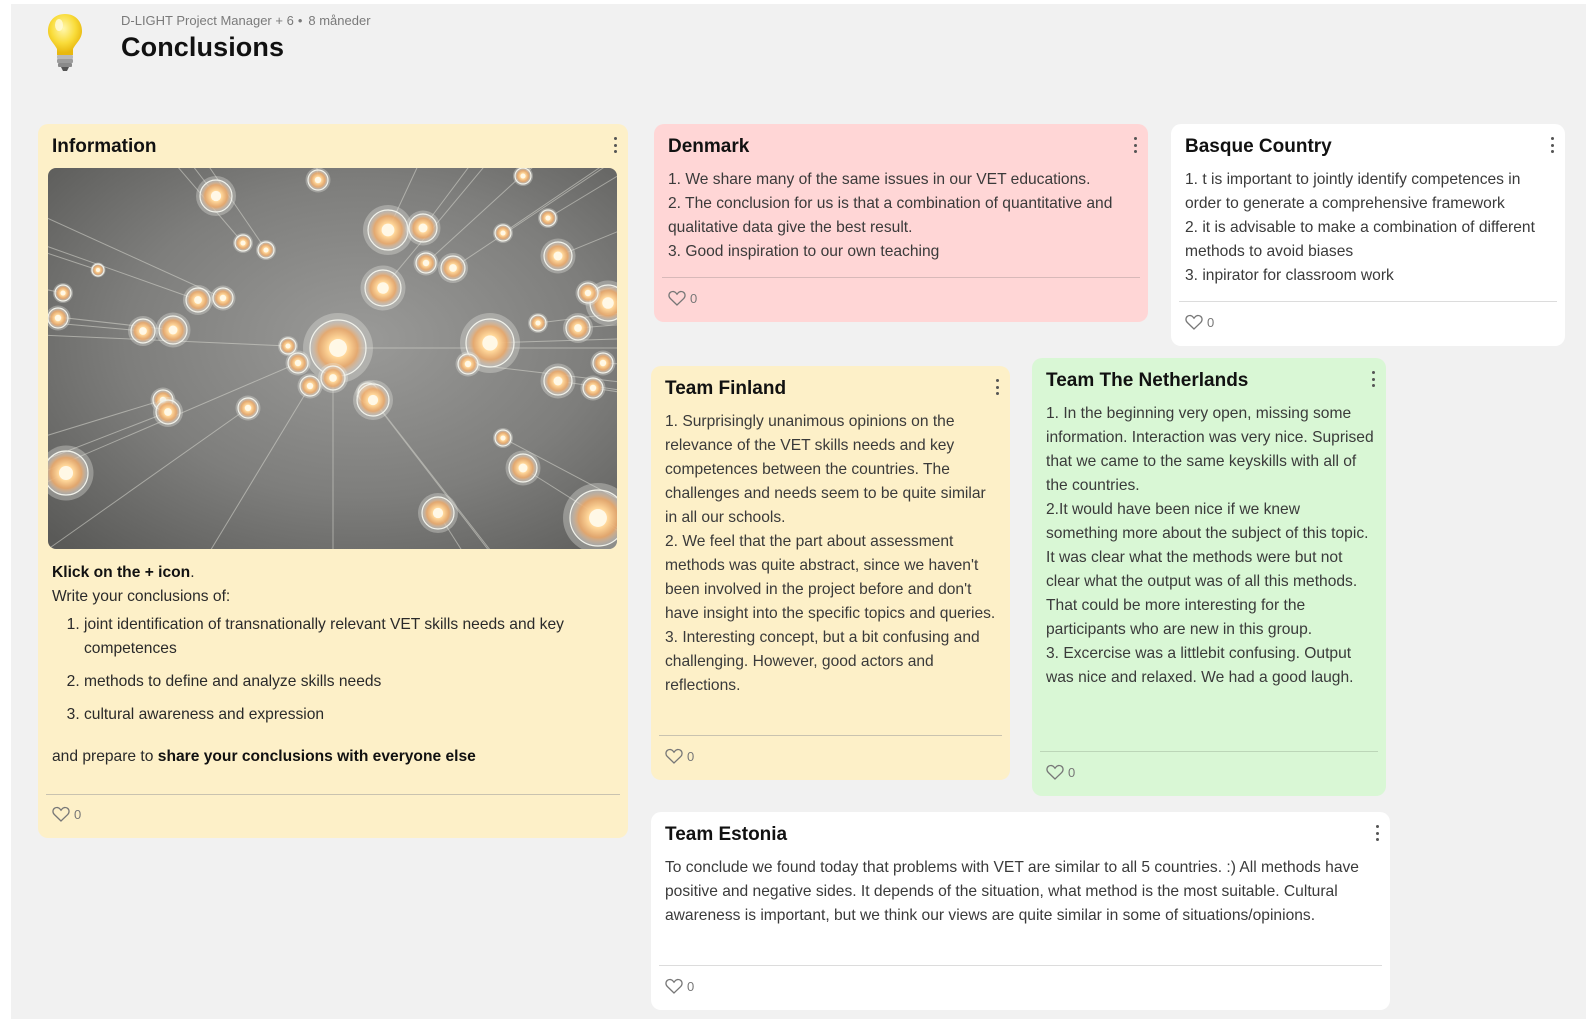 The width and height of the screenshot is (1586, 1019). Describe the element at coordinates (203, 47) in the screenshot. I see `page-title: Conclusions` at that location.